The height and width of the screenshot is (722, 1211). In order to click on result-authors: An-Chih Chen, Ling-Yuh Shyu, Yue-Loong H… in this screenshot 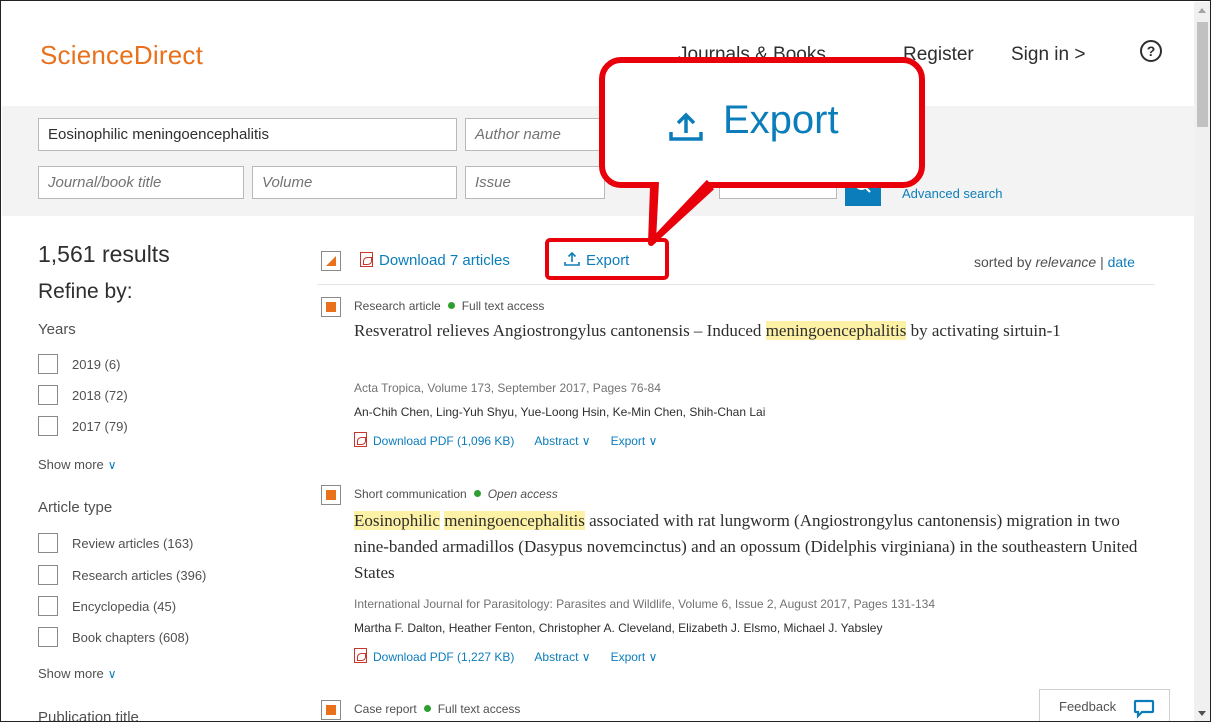, I will do `click(560, 412)`.